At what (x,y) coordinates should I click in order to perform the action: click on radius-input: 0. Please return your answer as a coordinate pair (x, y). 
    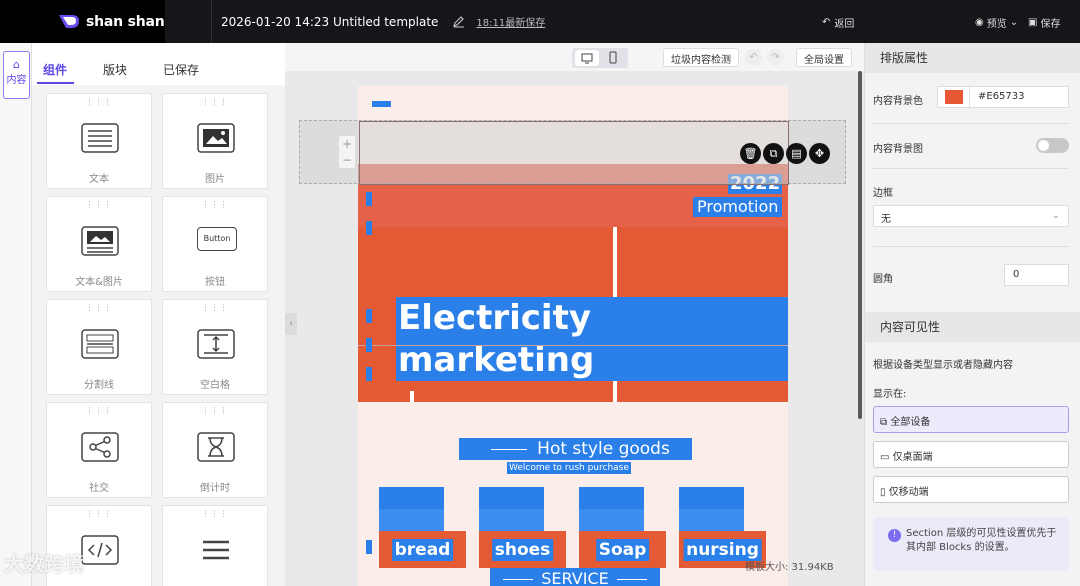
    Looking at the image, I should click on (1036, 275).